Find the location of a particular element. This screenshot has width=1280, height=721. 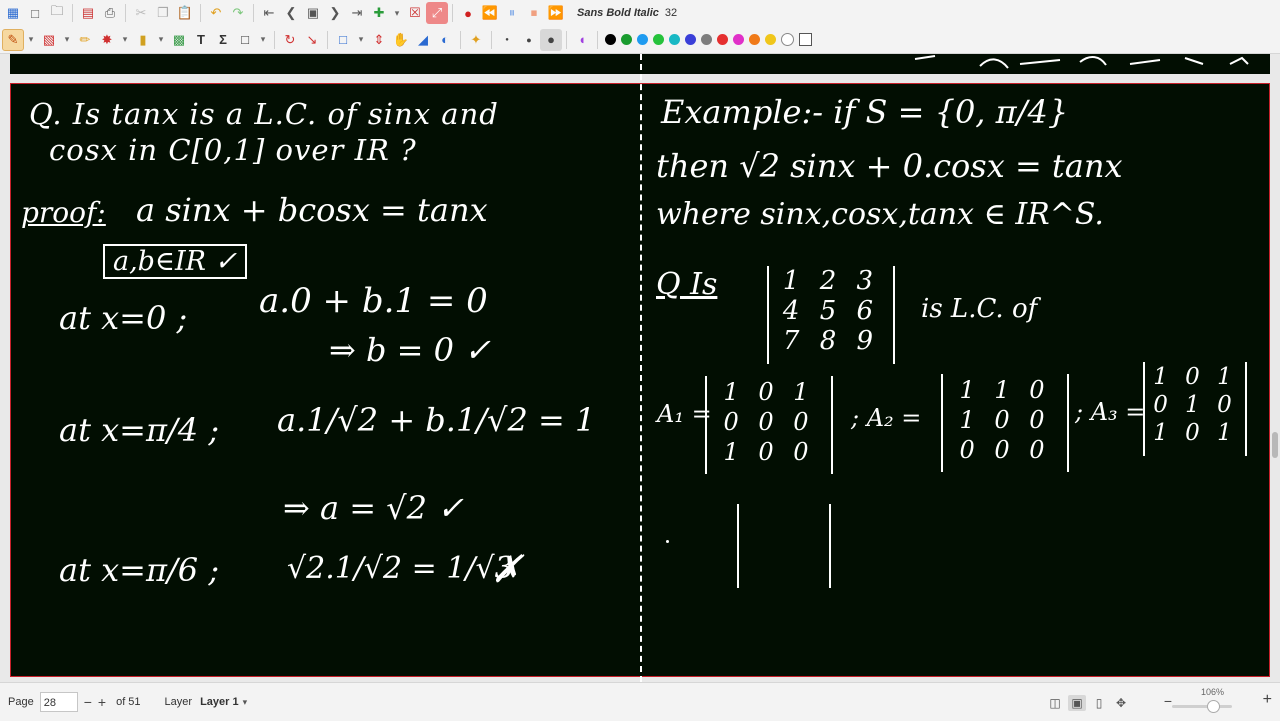

select-tool-icon: ✸ is located at coordinates (107, 40).